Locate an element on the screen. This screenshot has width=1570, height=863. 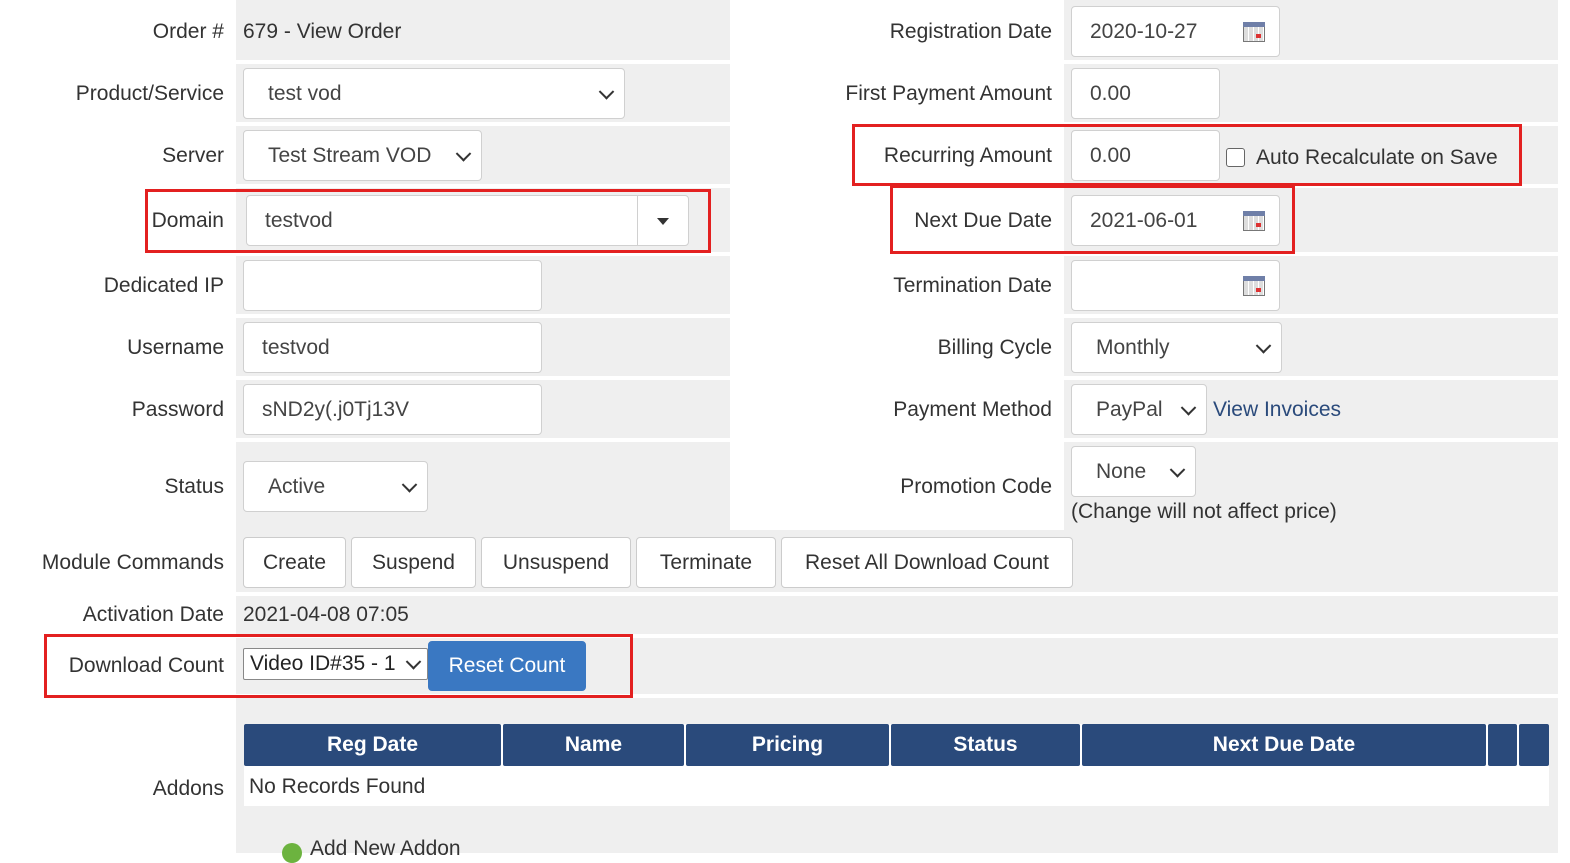
username-input: testvod is located at coordinates (392, 347).